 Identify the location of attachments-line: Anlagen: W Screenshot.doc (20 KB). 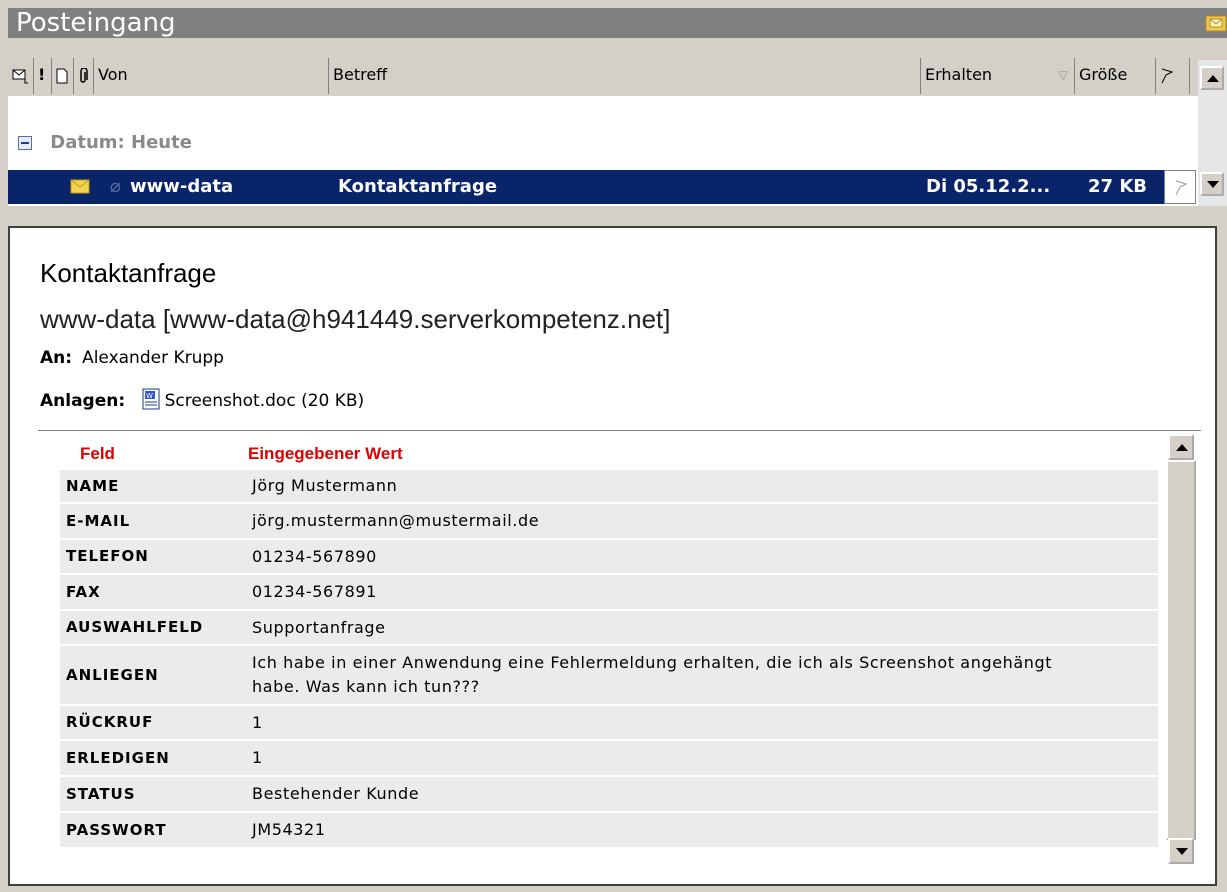
(202, 399).